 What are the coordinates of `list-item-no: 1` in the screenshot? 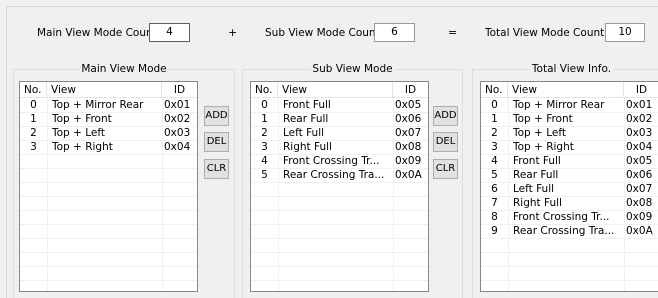 It's located at (33, 119).